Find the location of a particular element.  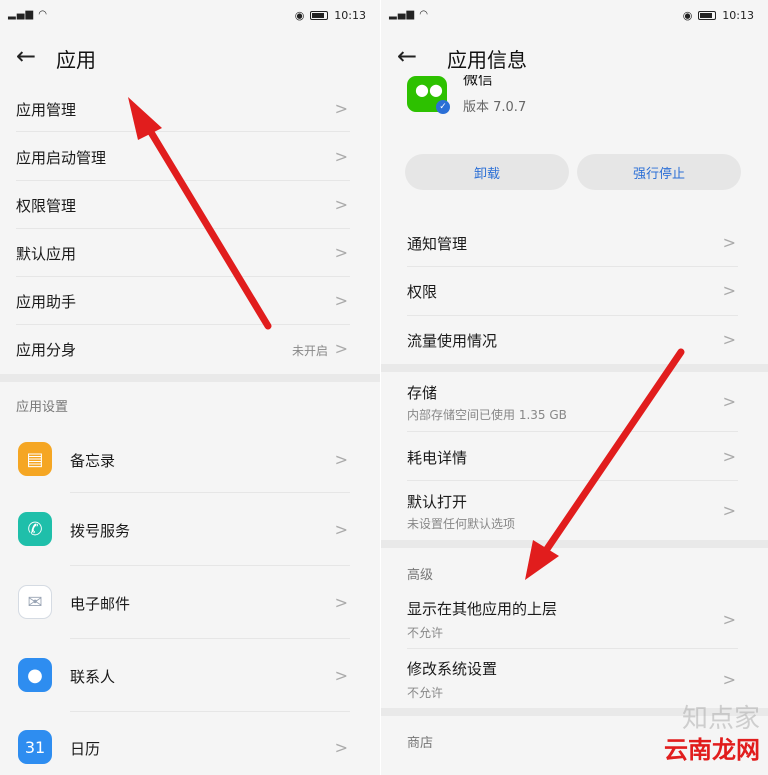

watermark-bottom: 云南龙网 is located at coordinates (712, 750).